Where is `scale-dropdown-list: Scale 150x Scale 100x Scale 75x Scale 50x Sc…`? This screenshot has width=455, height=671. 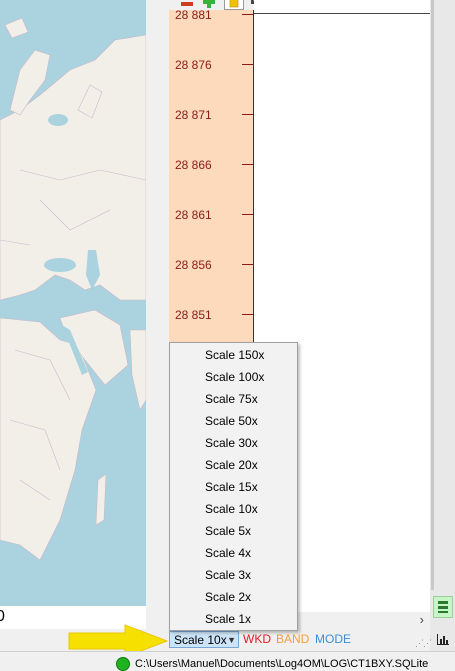
scale-dropdown-list: Scale 150x Scale 100x Scale 75x Scale 50x Sc… is located at coordinates (233, 486).